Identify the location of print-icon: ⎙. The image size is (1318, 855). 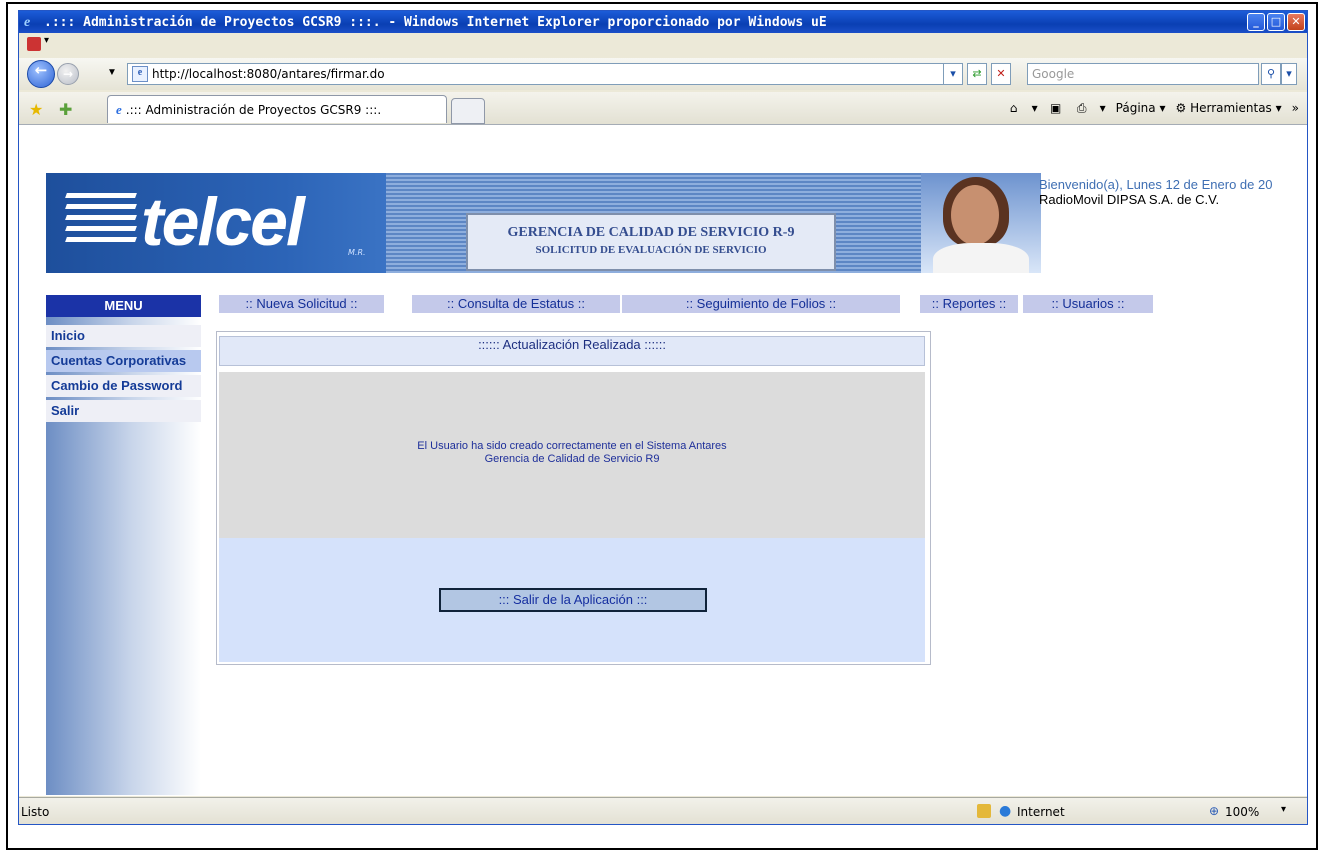
(1082, 108).